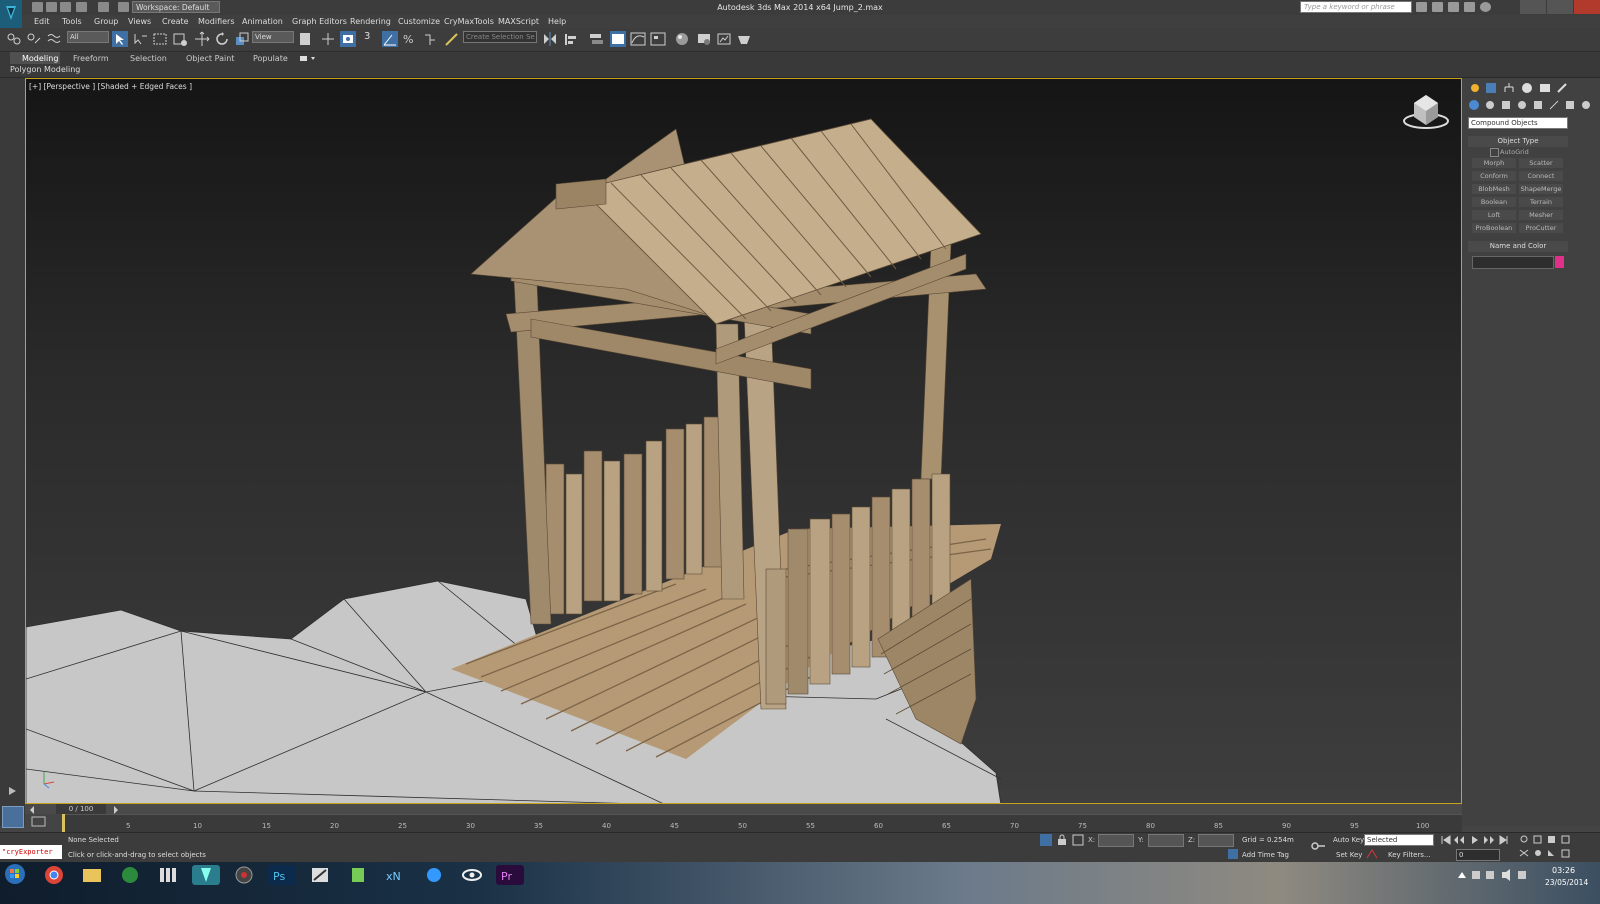 The height and width of the screenshot is (904, 1600). Describe the element at coordinates (1541, 163) in the screenshot. I see `scatter-button: Scatter` at that location.